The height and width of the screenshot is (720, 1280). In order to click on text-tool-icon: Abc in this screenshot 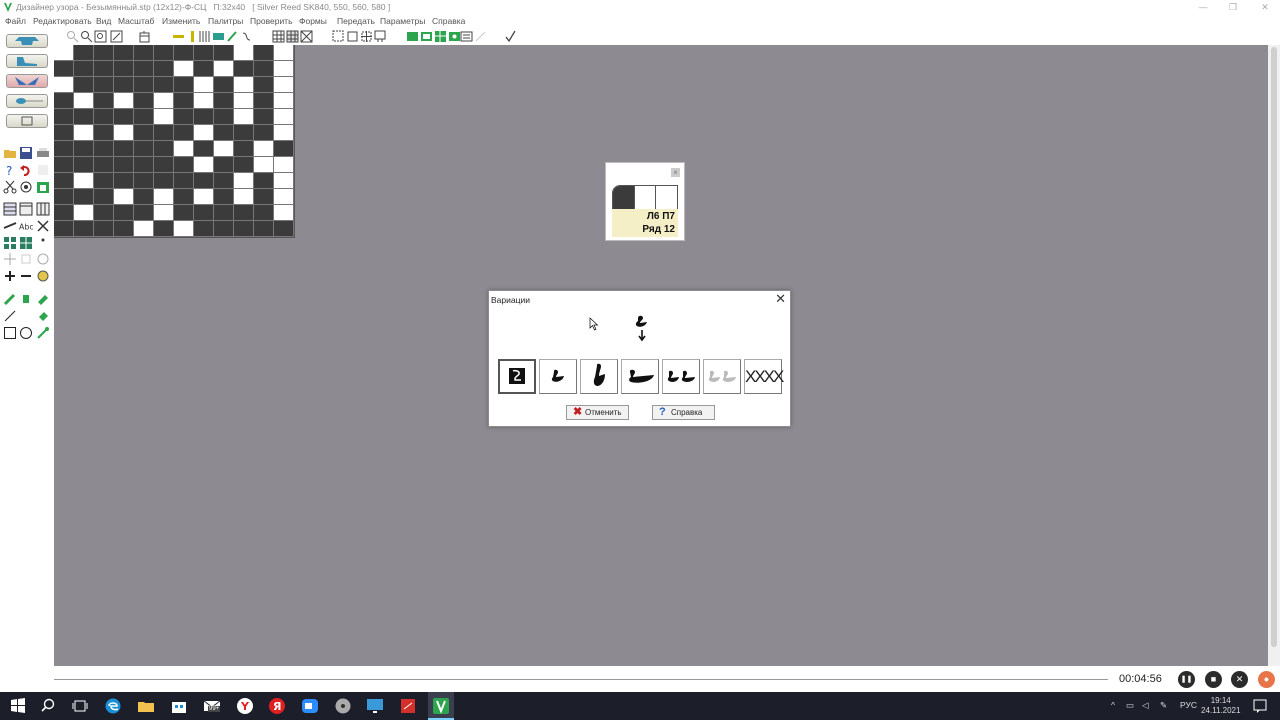, I will do `click(26, 226)`.